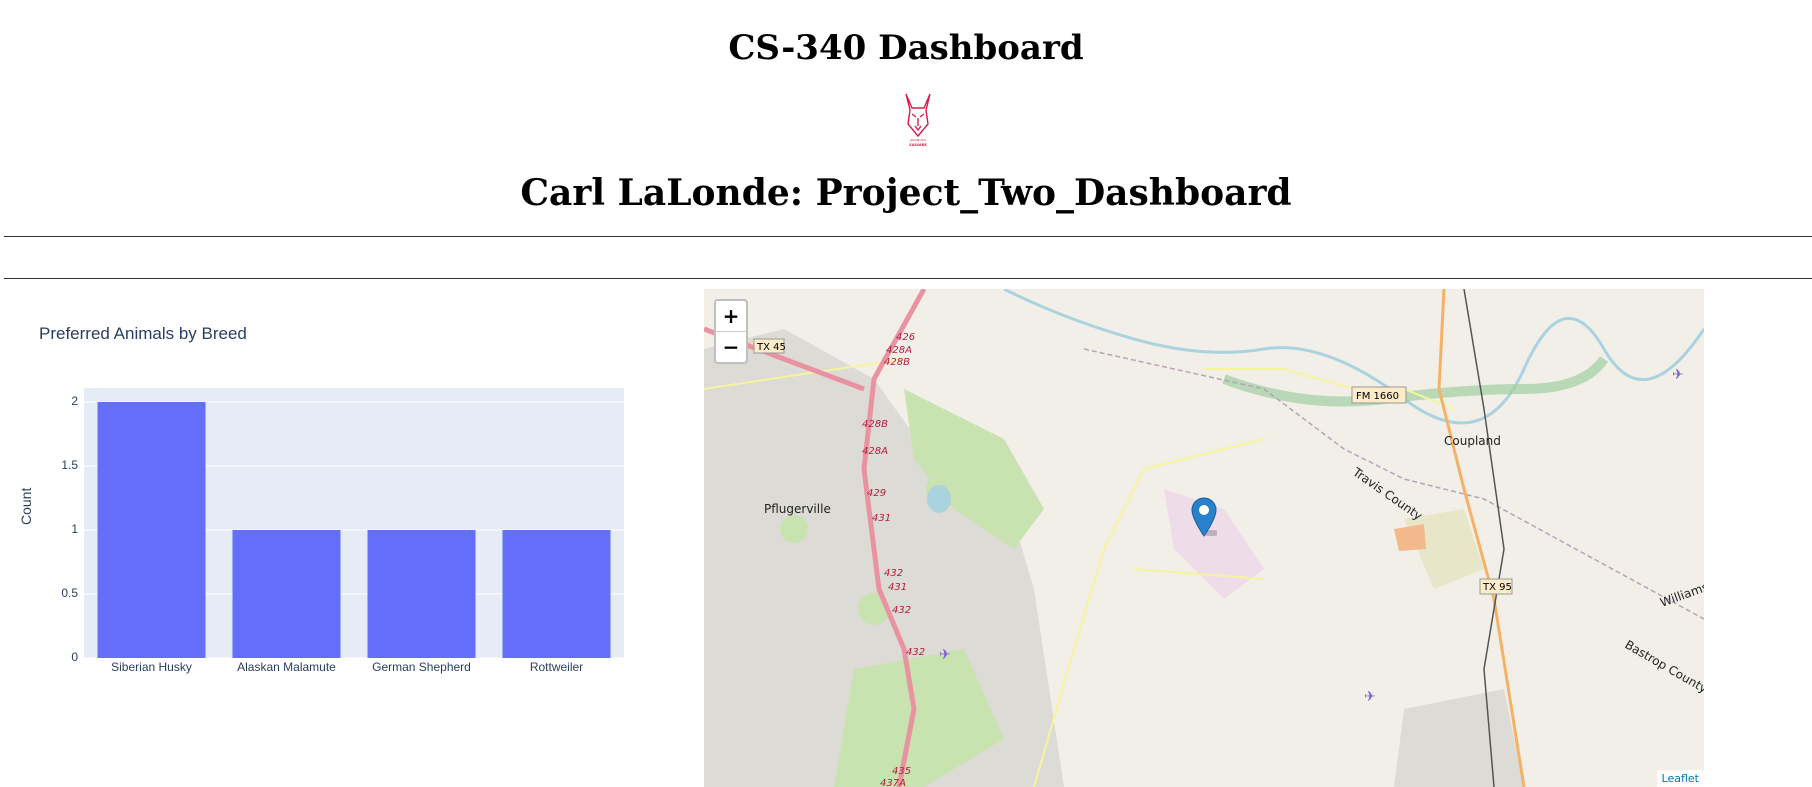  What do you see at coordinates (906, 48) in the screenshot?
I see `page-title: CS-340 Dashboard` at bounding box center [906, 48].